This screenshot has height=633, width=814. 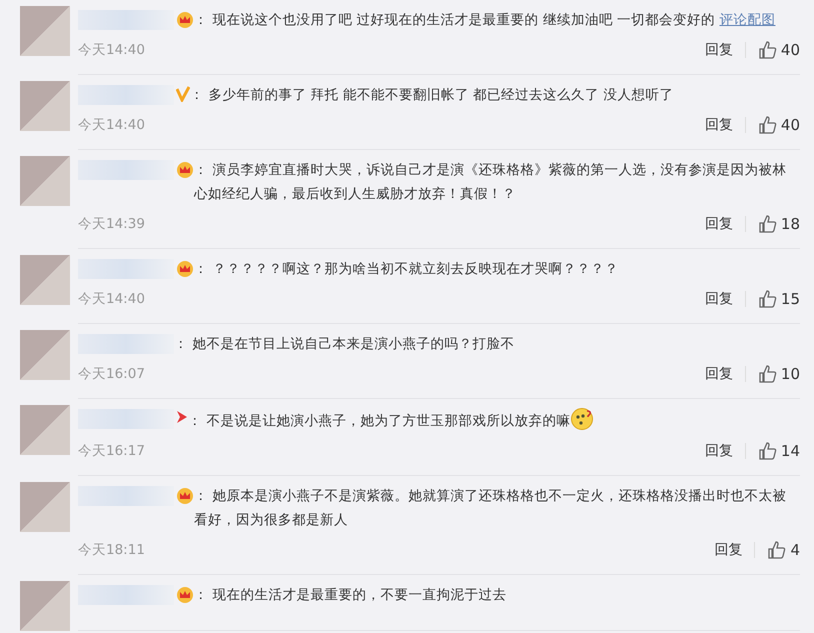 What do you see at coordinates (406, 269) in the screenshot?
I see `comment-text: ： ？？？？？啊这？那为啥当初不就立刻去反映现在才哭啊？？？？` at bounding box center [406, 269].